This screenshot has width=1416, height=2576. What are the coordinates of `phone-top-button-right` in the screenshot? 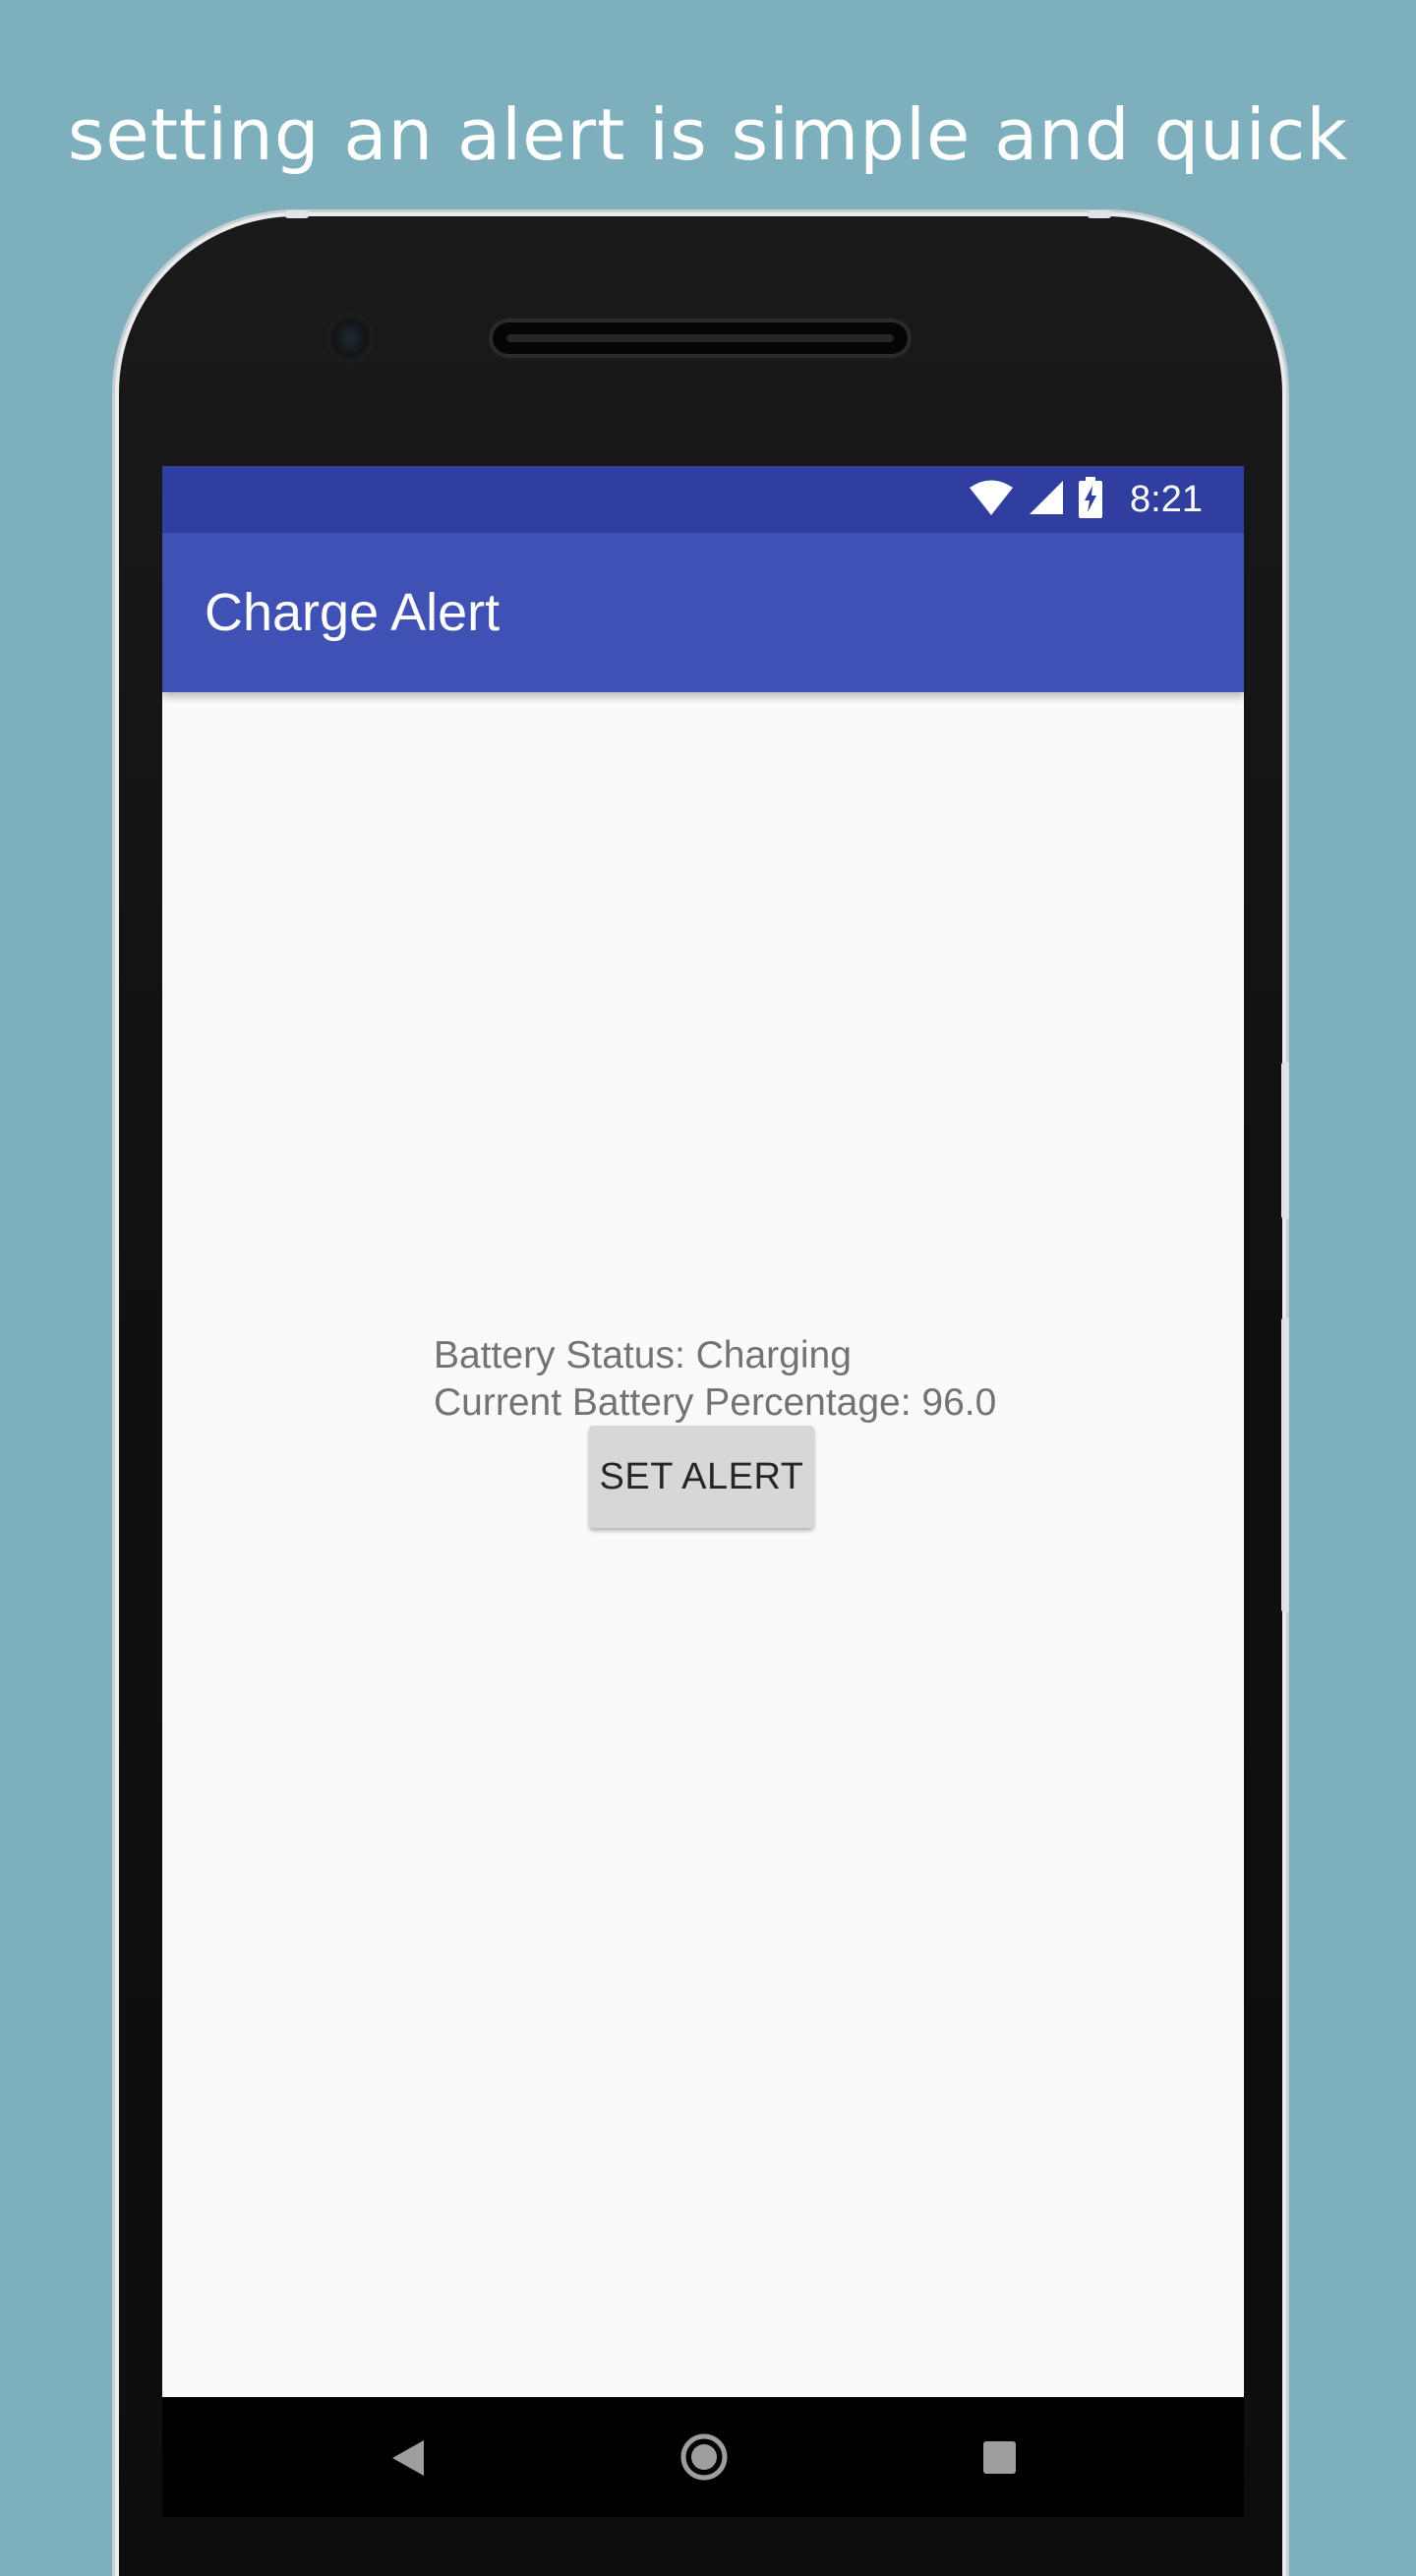 It's located at (1099, 214).